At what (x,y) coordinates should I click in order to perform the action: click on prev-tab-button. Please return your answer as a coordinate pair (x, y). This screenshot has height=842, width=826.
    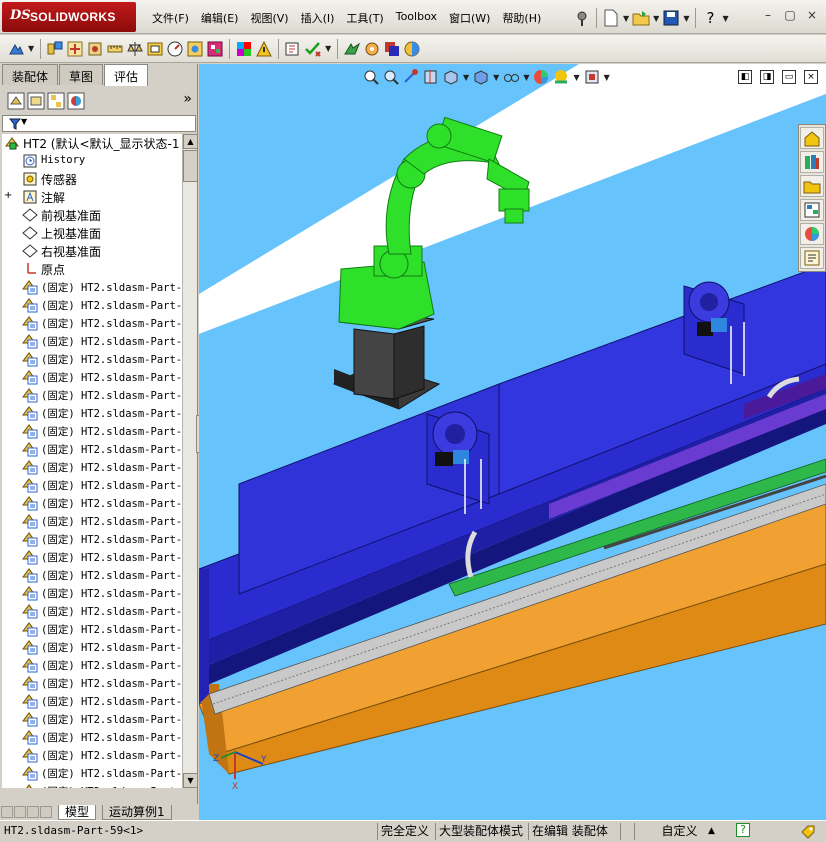
    Looking at the image, I should click on (20, 812).